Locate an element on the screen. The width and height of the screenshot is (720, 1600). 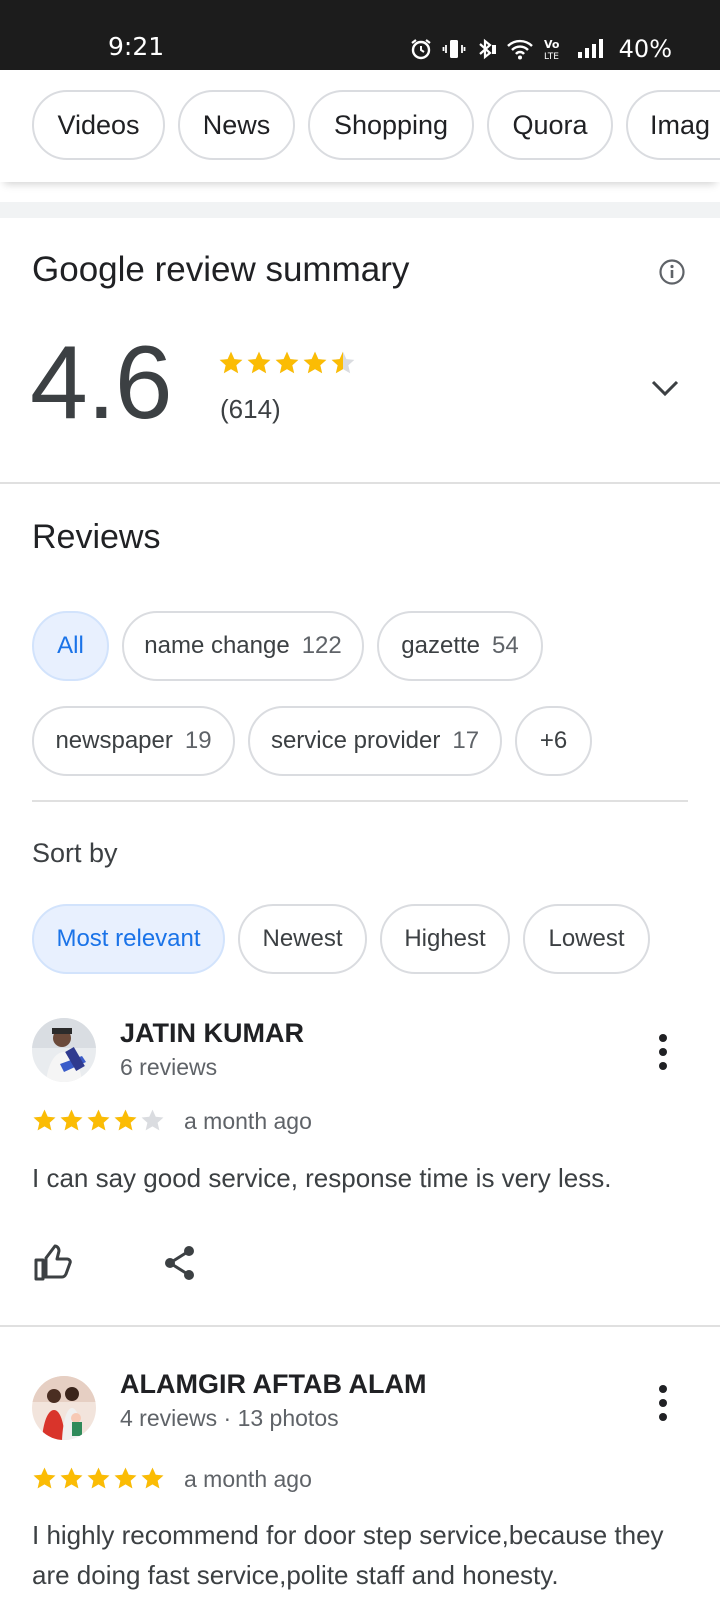
info-icon is located at coordinates (672, 272).